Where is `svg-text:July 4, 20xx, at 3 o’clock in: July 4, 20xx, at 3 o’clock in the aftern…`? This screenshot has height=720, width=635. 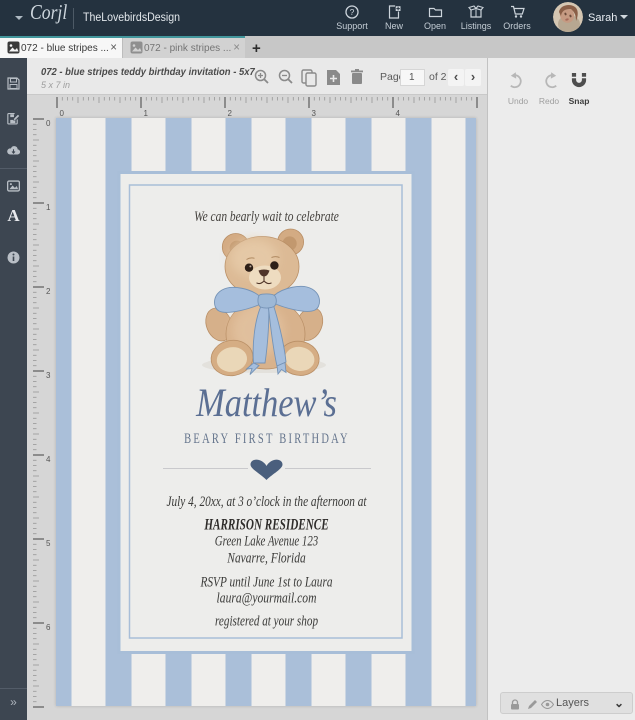
svg-text:July 4, 20xx, at 3 o’clock in: July 4, 20xx, at 3 o’clock in the aftern… is located at coordinates (266, 501).